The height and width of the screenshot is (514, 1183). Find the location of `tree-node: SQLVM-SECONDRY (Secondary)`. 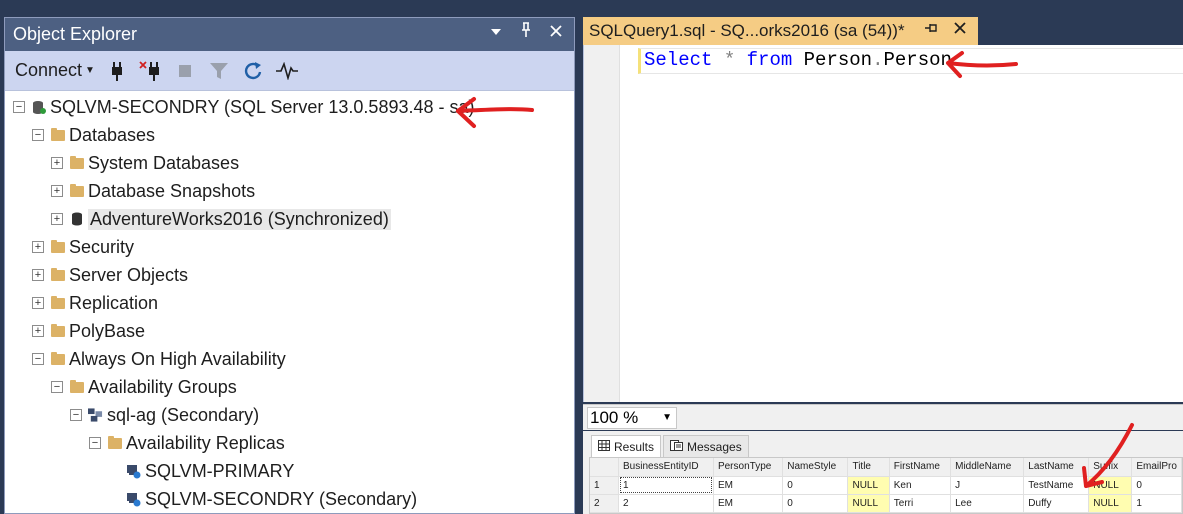

tree-node: SQLVM-SECONDRY (Secondary) is located at coordinates (289, 499).